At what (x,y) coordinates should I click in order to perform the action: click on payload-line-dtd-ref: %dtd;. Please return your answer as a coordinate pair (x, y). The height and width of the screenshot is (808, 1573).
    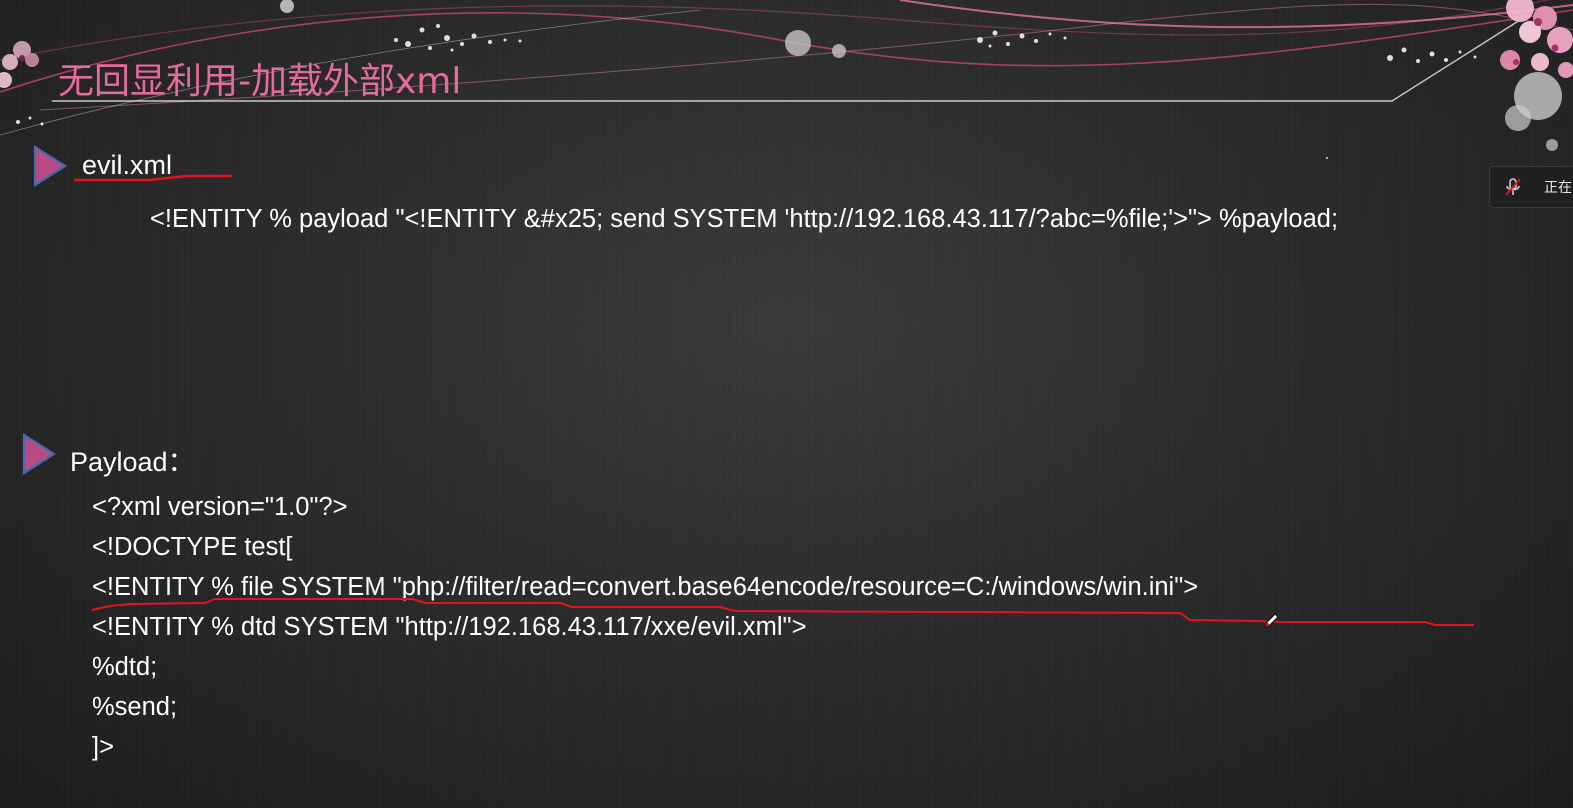
    Looking at the image, I should click on (125, 667).